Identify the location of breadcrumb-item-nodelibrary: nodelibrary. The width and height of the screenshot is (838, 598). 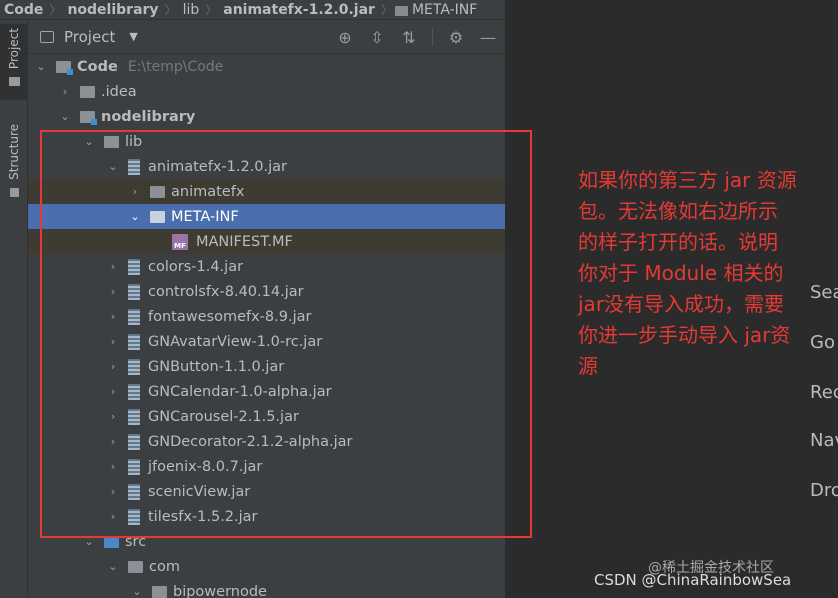
(112, 10).